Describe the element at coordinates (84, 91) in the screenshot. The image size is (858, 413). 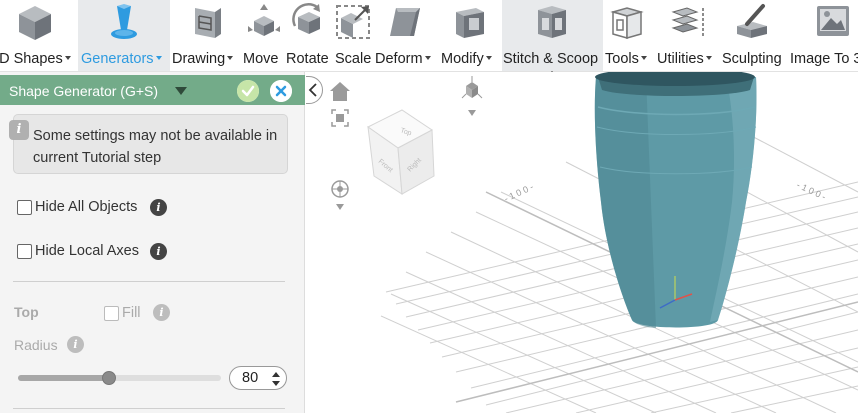
I see `panel-title: Shape Generator (G+S)` at that location.